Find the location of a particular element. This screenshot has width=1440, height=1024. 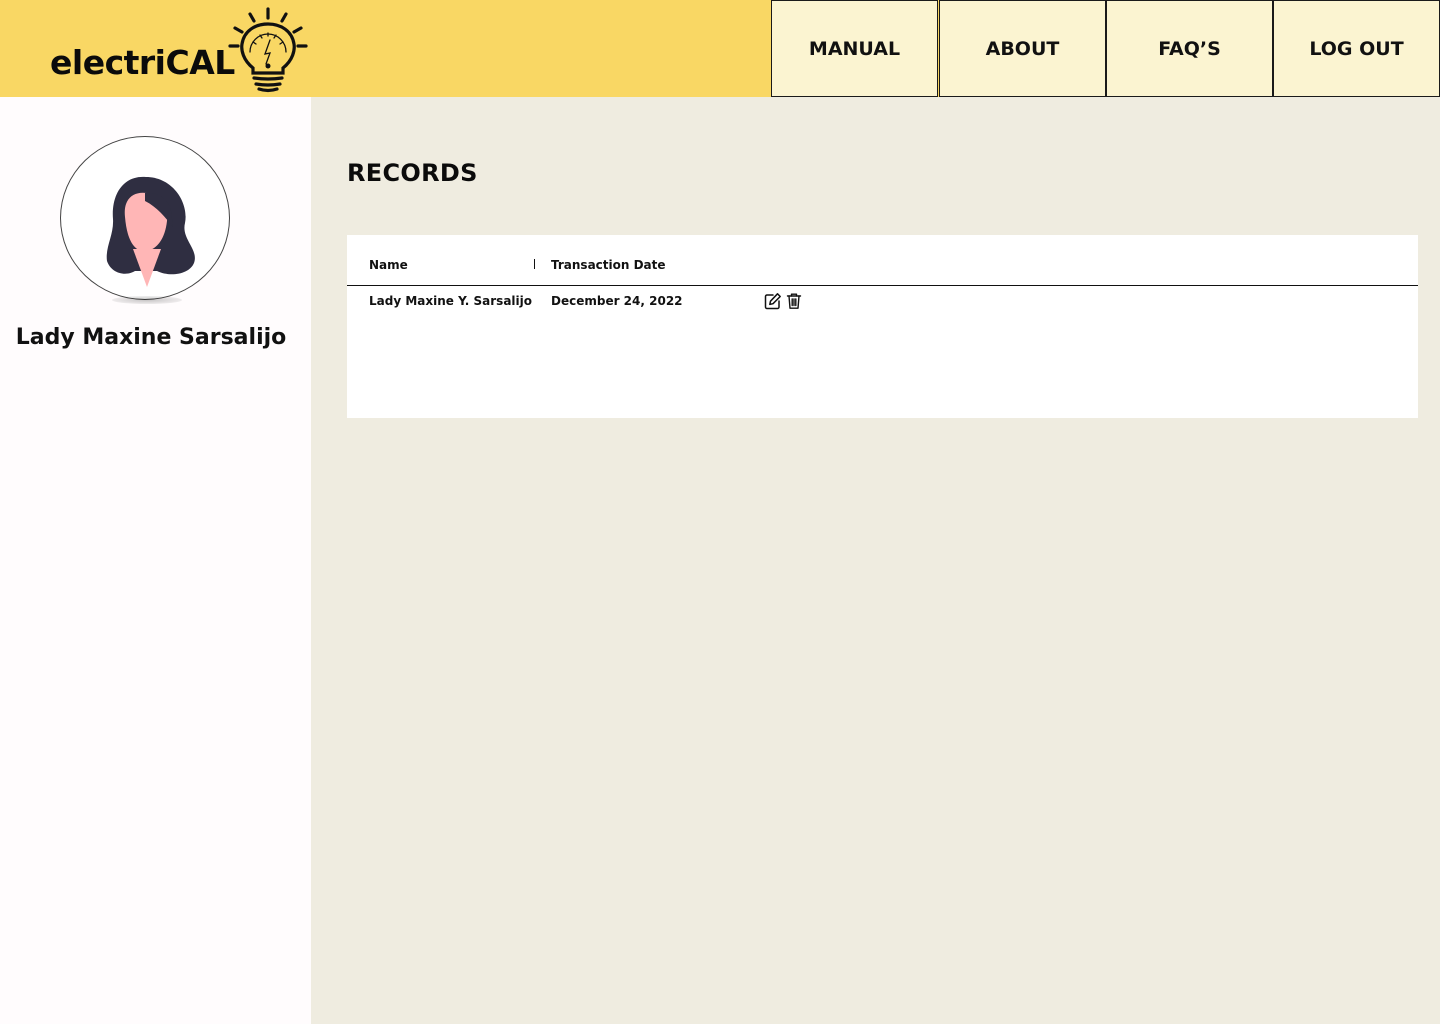

avatar-shadow is located at coordinates (147, 300).